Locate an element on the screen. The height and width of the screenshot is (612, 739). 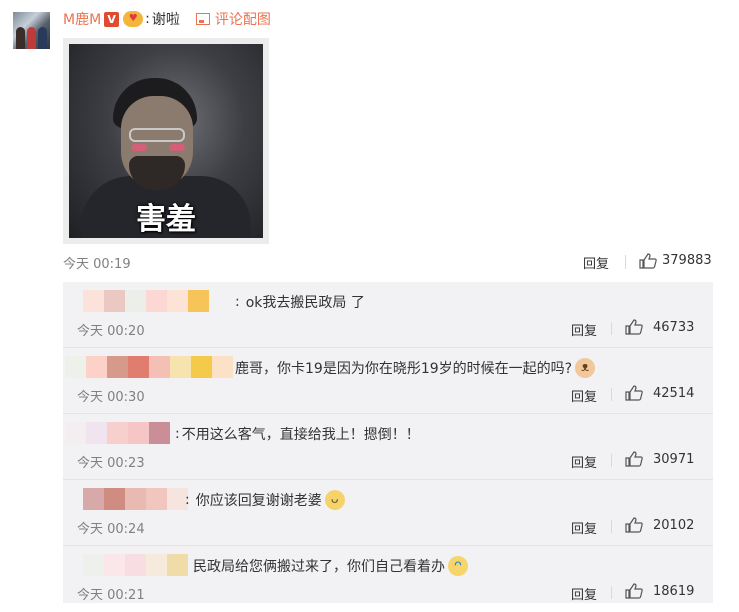
commenter-avatar is located at coordinates (31, 30).